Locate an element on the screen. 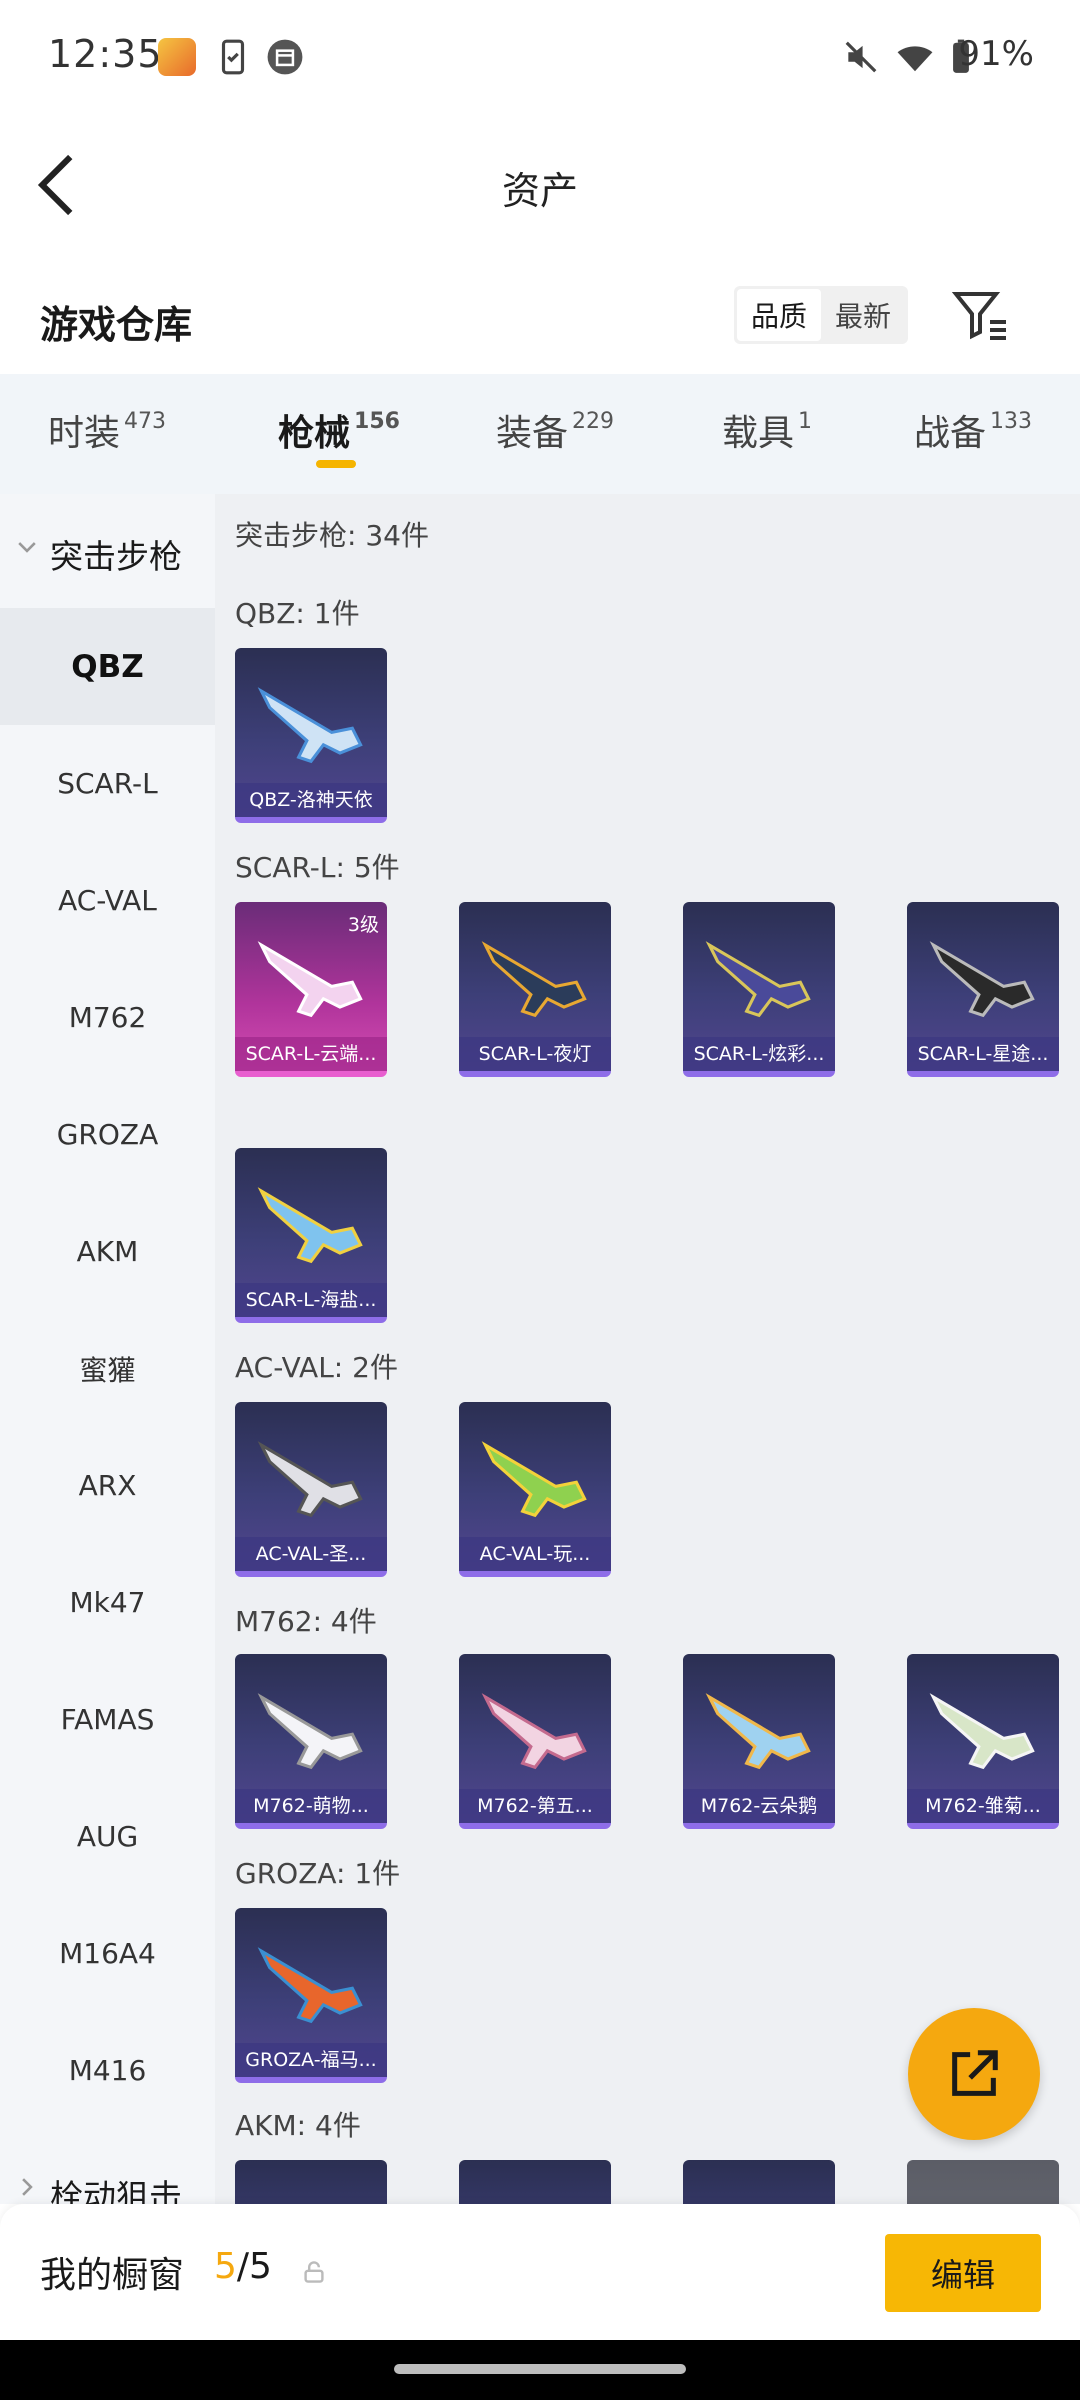 Image resolution: width=1080 pixels, height=2400 pixels. sidebar-item-arx: ARX is located at coordinates (107, 1485).